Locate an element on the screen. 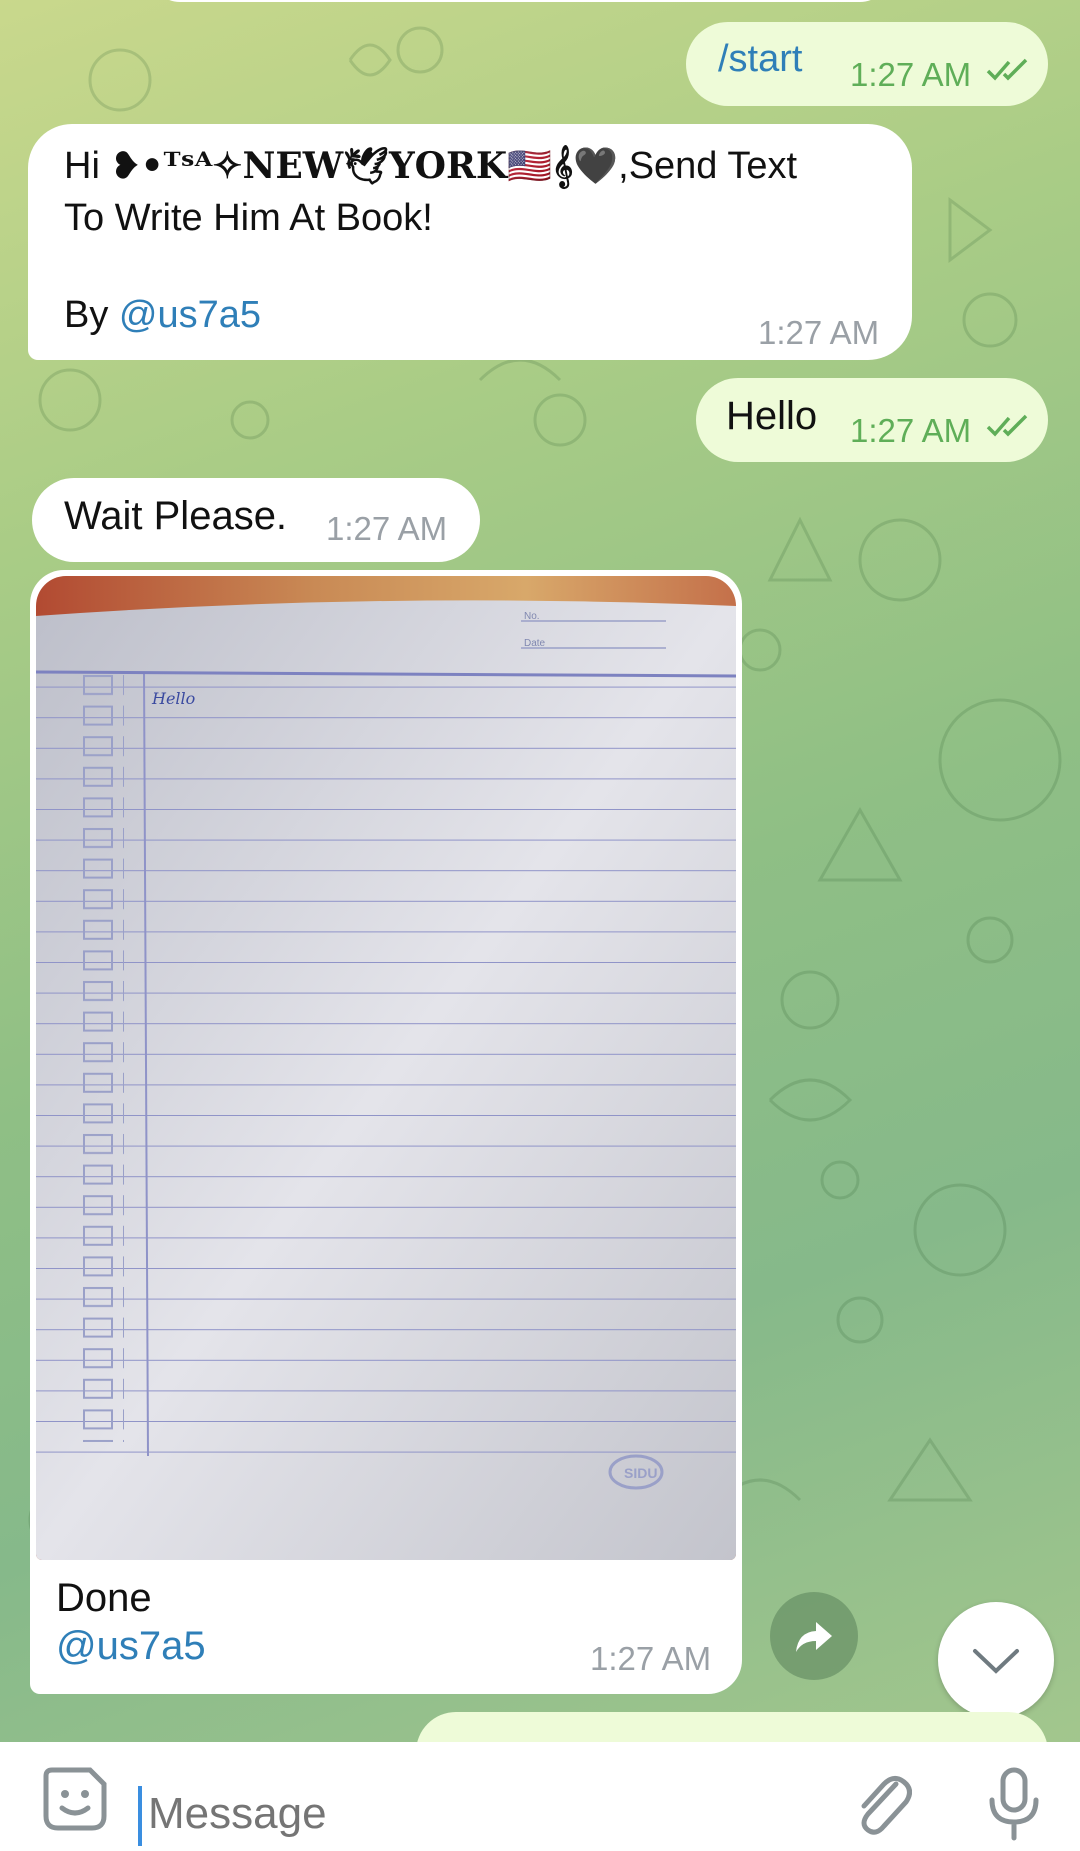 This screenshot has height=1851, width=1080. message-wait: Wait Please. 1:27 AM is located at coordinates (256, 520).